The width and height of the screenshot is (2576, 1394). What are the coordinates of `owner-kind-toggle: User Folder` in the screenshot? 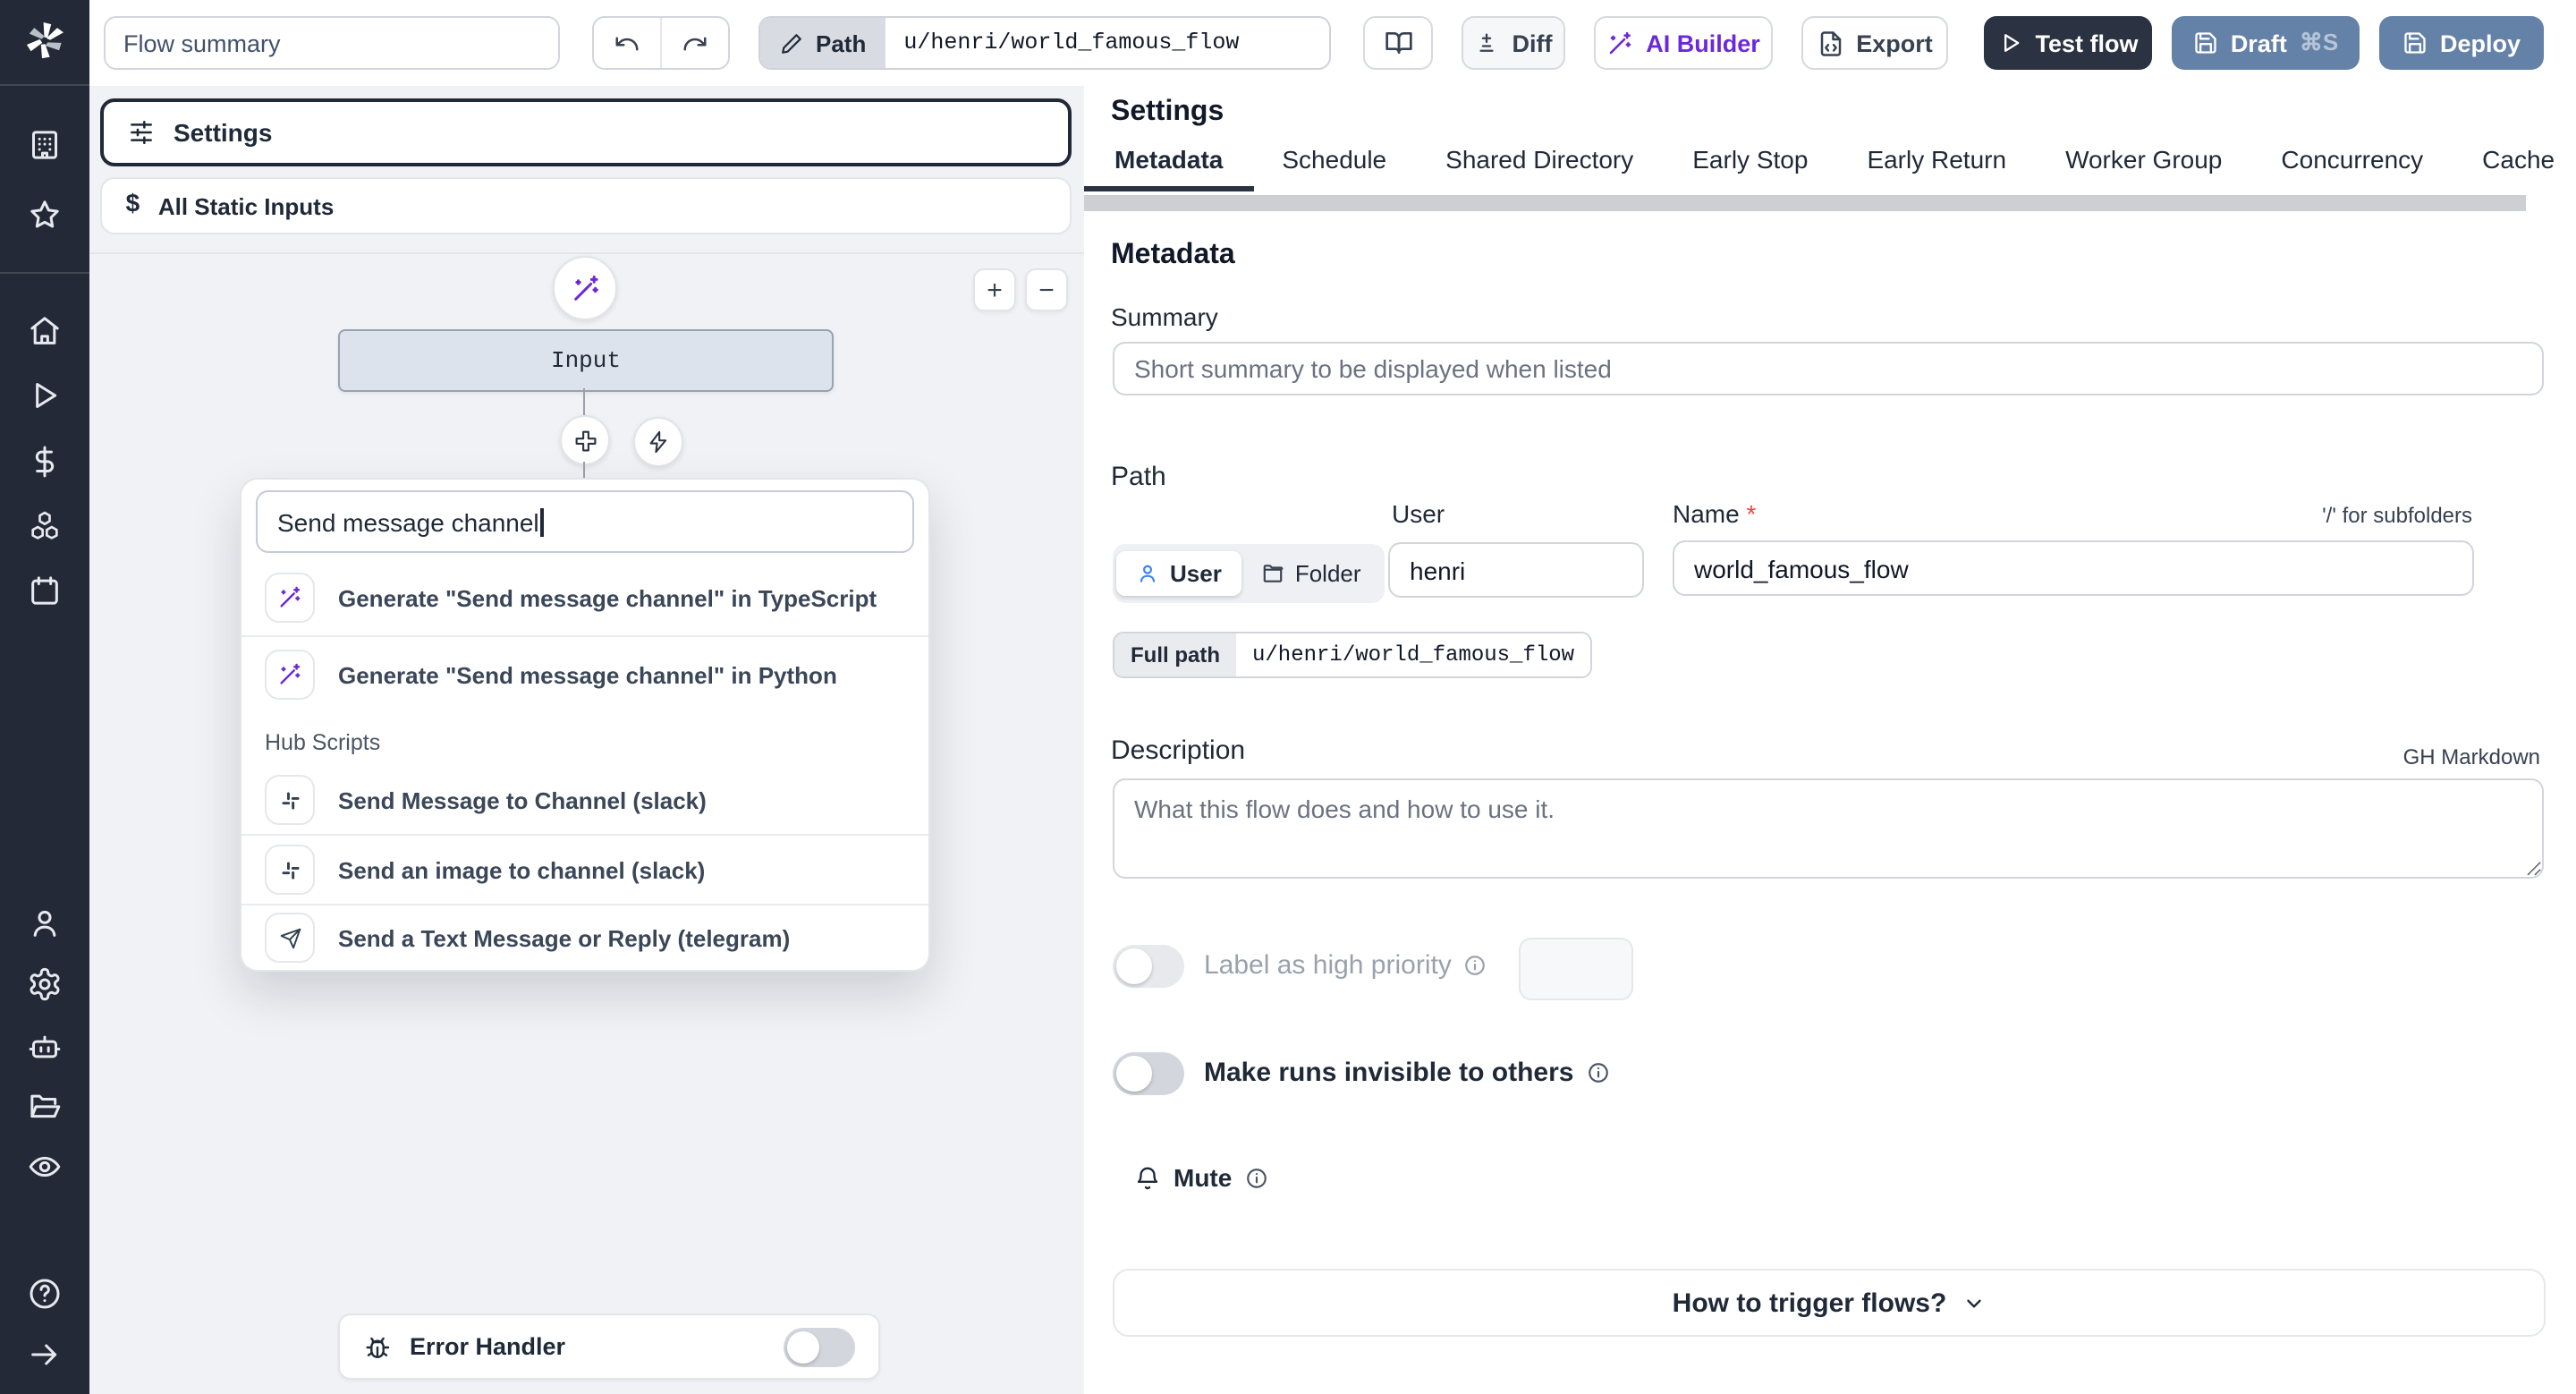 It's located at (1249, 573).